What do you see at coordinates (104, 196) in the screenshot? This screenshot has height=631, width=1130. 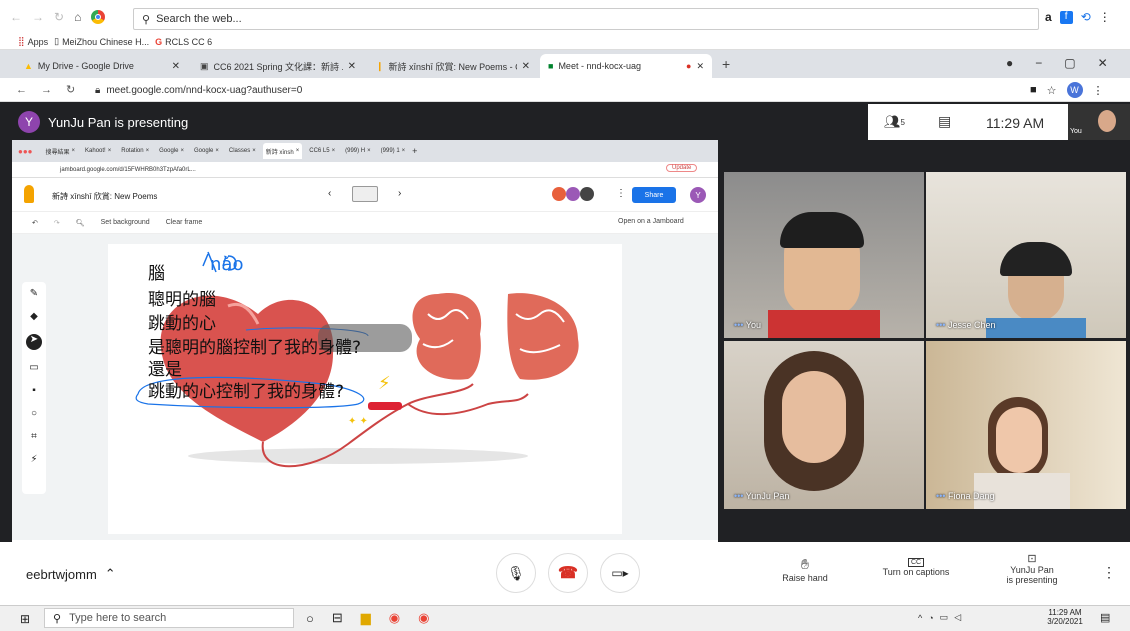 I see `jamboard-title: 新詩 xīnshī 欣賞: New Poems` at bounding box center [104, 196].